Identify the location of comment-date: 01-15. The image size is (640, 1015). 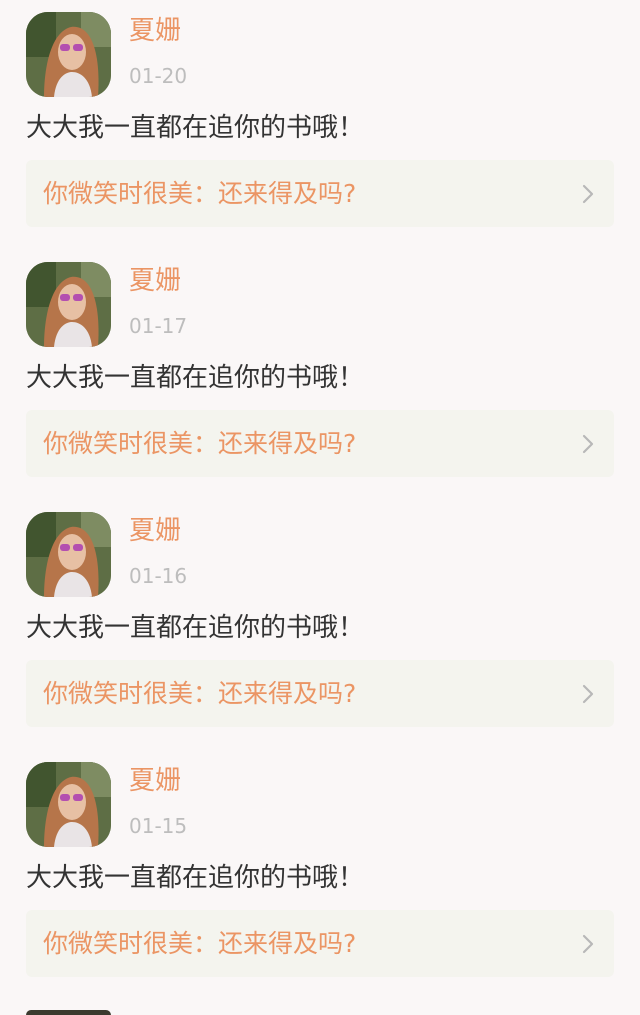
(158, 826).